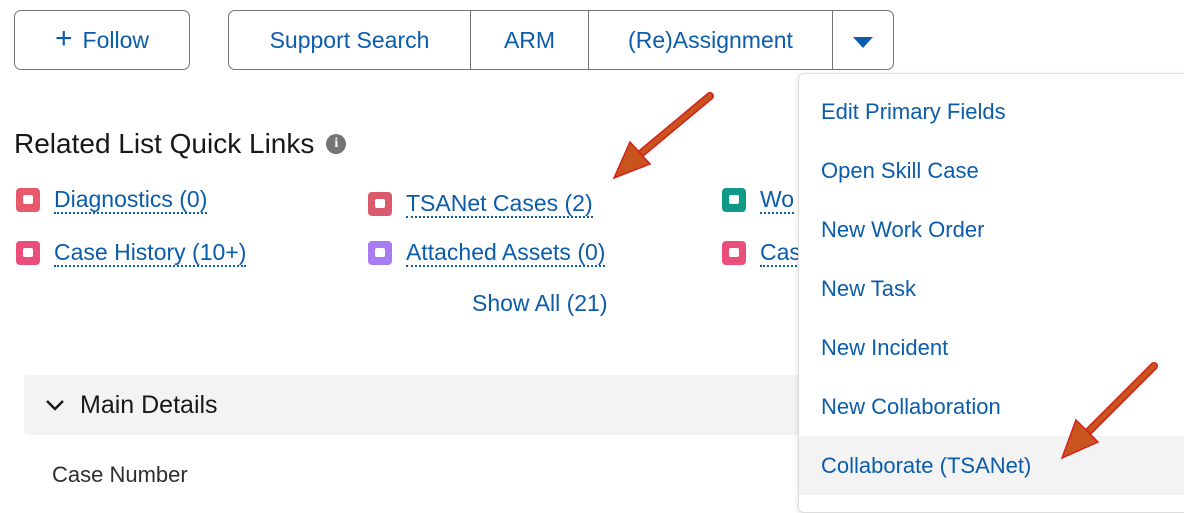  I want to click on menu-item-edit-primary-fields: Edit Primary Fields, so click(991, 111).